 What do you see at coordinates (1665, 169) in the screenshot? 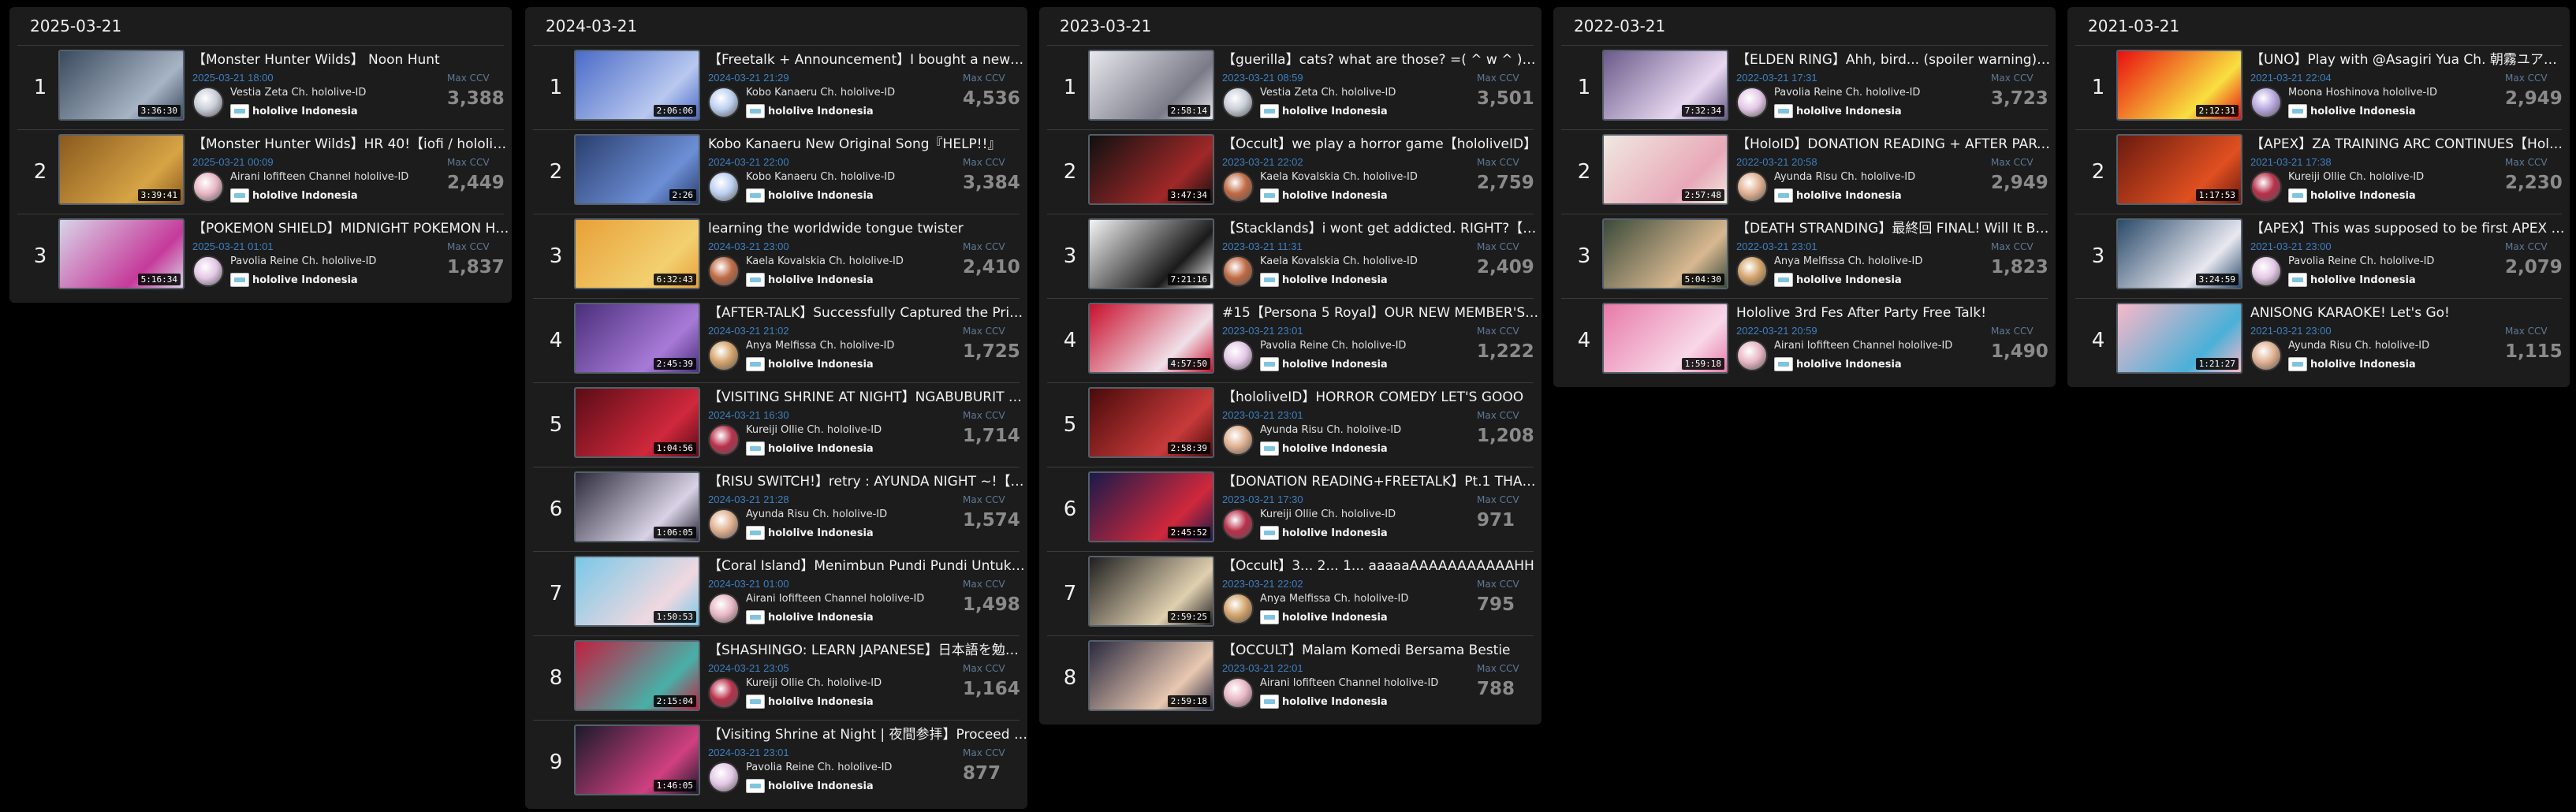
I see `stream-thumbnail: 2:57:48` at bounding box center [1665, 169].